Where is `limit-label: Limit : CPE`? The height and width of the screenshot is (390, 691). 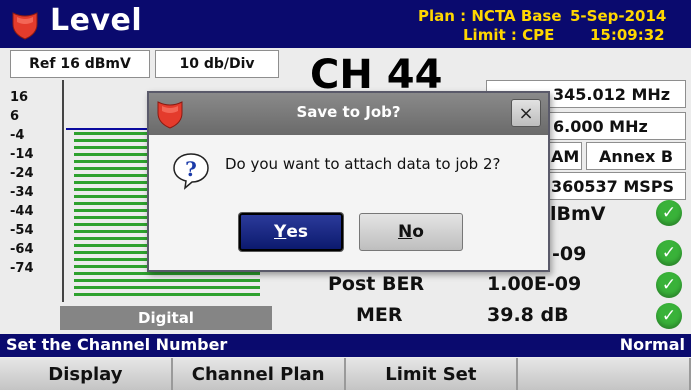
limit-label: Limit : CPE is located at coordinates (509, 35).